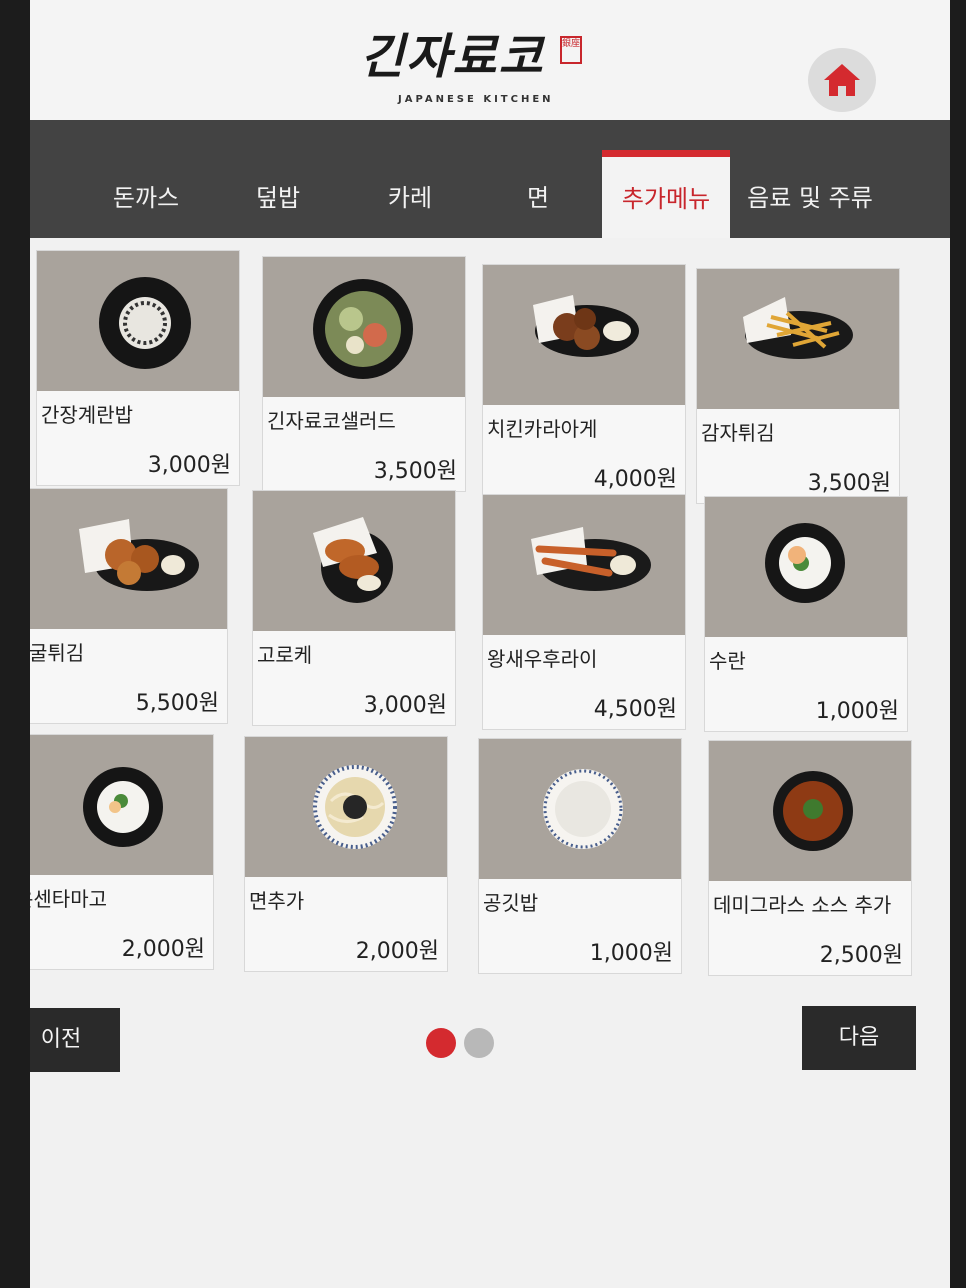  What do you see at coordinates (129, 606) in the screenshot?
I see `menu-item-card: 굴튀김 5,500원` at bounding box center [129, 606].